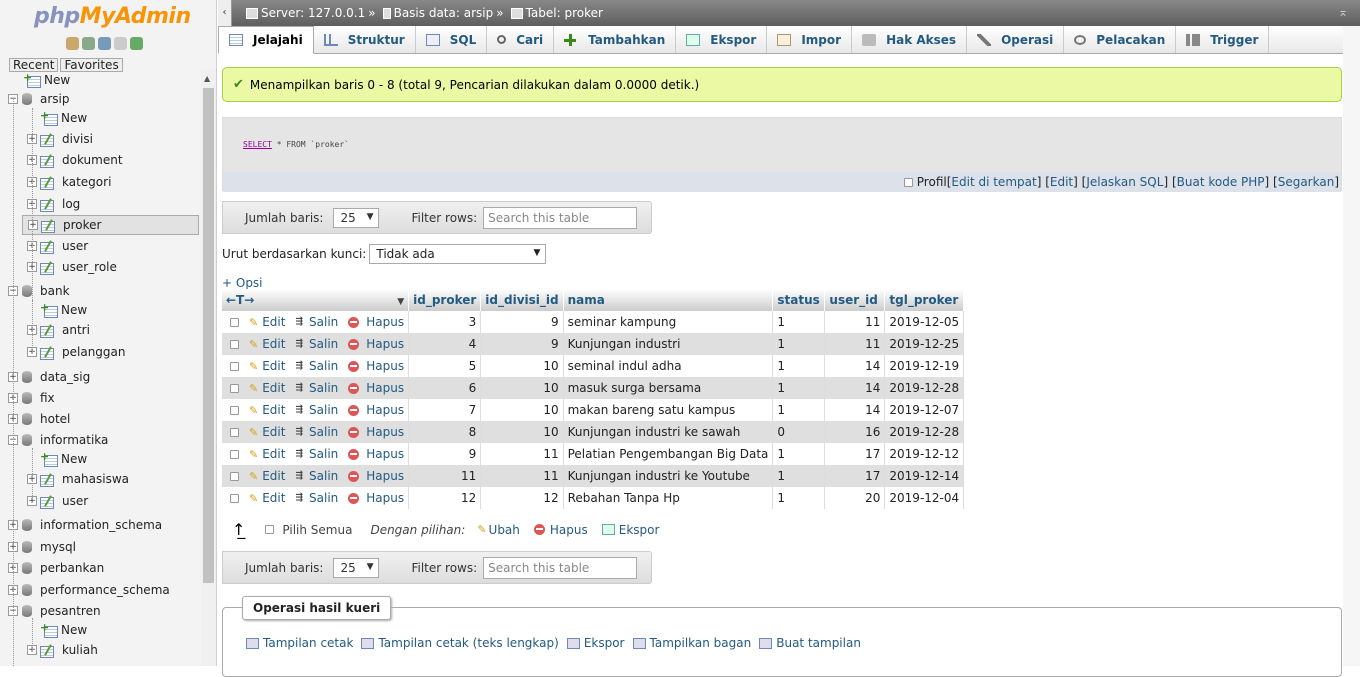  I want to click on tab-ekspor: Ekspor, so click(722, 39).